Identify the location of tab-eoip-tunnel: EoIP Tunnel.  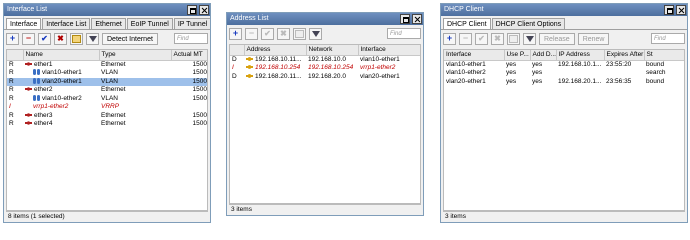
(149, 23).